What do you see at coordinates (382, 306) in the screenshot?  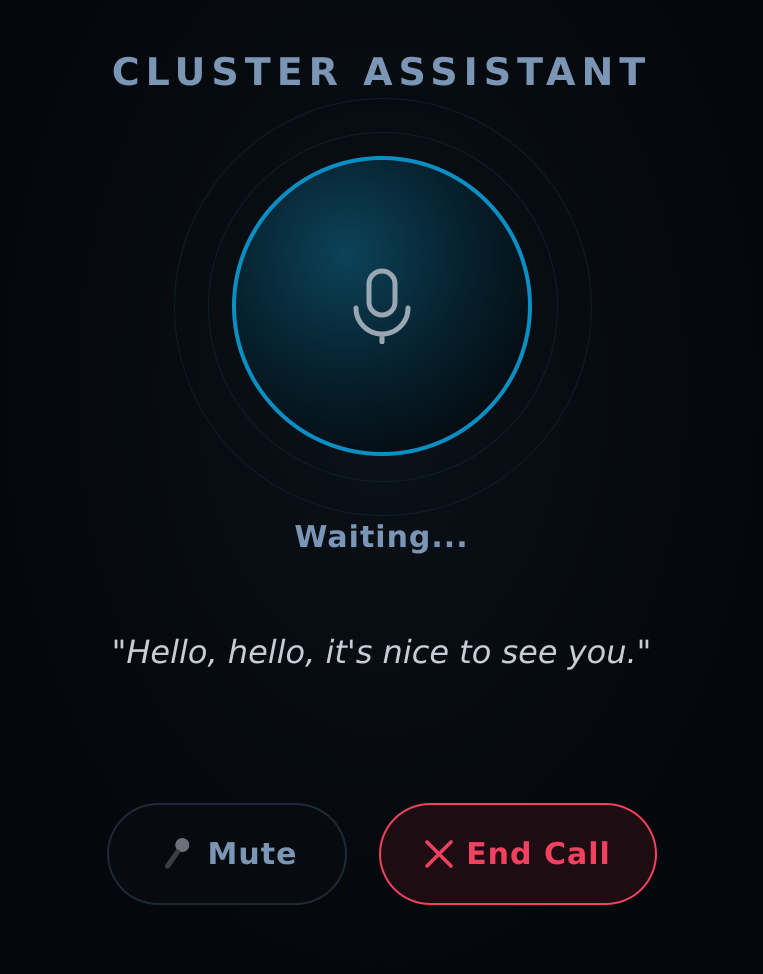 I see `microphone-icon` at bounding box center [382, 306].